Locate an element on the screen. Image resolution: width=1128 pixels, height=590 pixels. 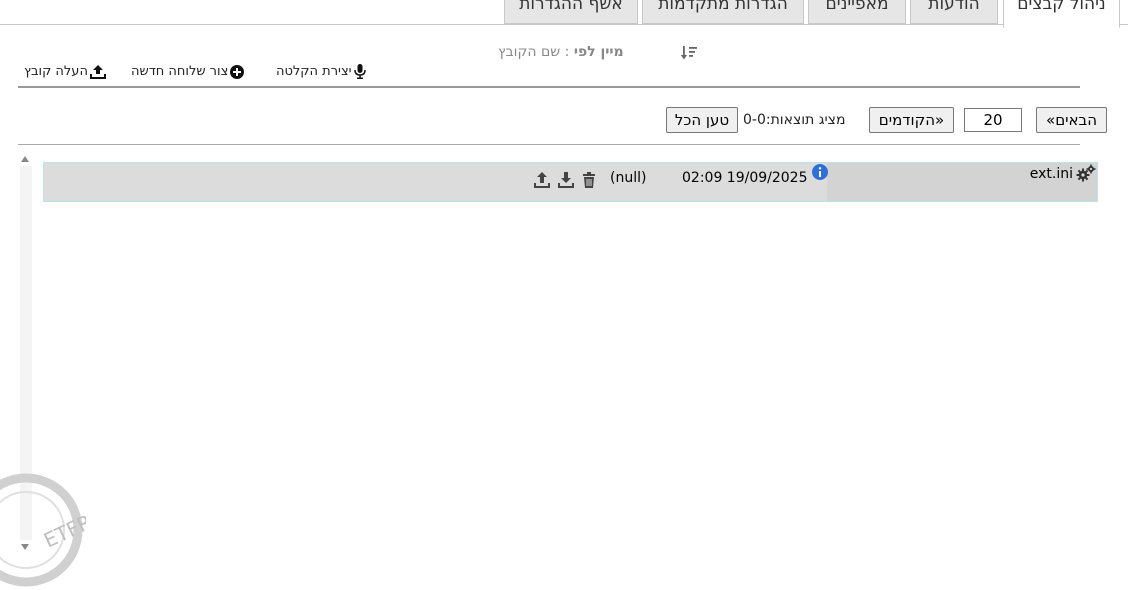
file-row: ext.ini 02:09 19/09/2025 (null) is located at coordinates (570, 182).